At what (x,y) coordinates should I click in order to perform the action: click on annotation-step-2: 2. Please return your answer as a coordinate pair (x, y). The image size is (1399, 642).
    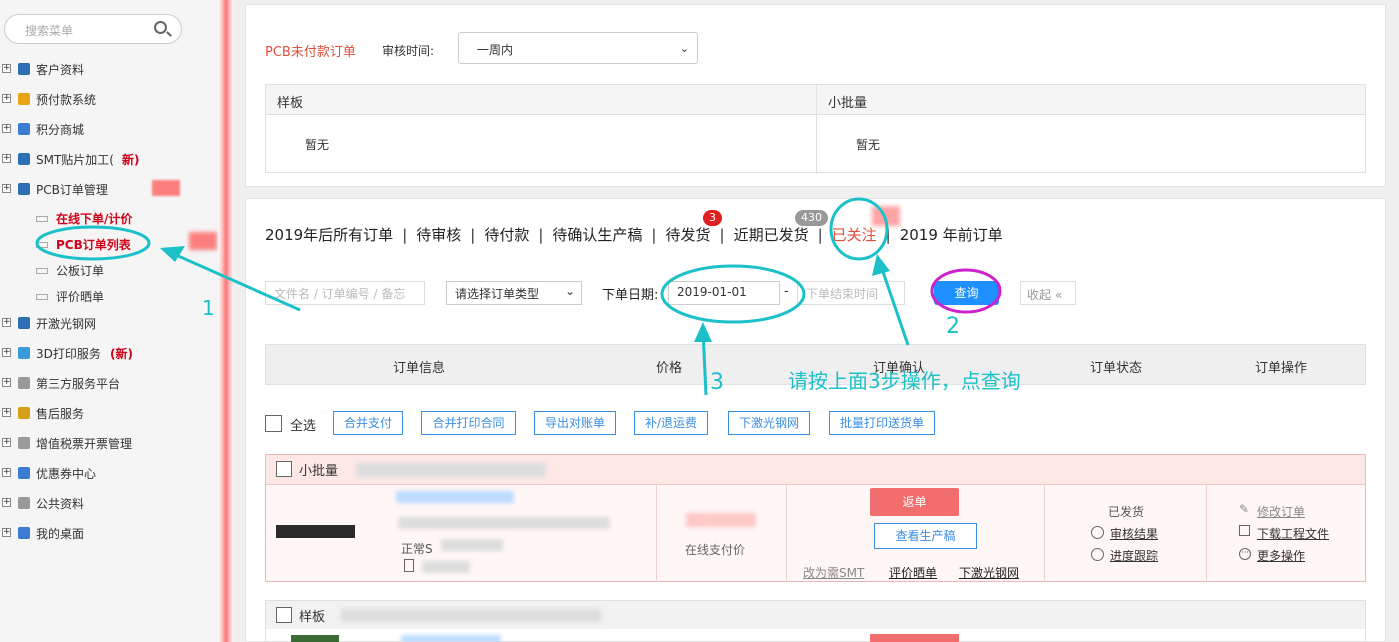
    Looking at the image, I should click on (953, 326).